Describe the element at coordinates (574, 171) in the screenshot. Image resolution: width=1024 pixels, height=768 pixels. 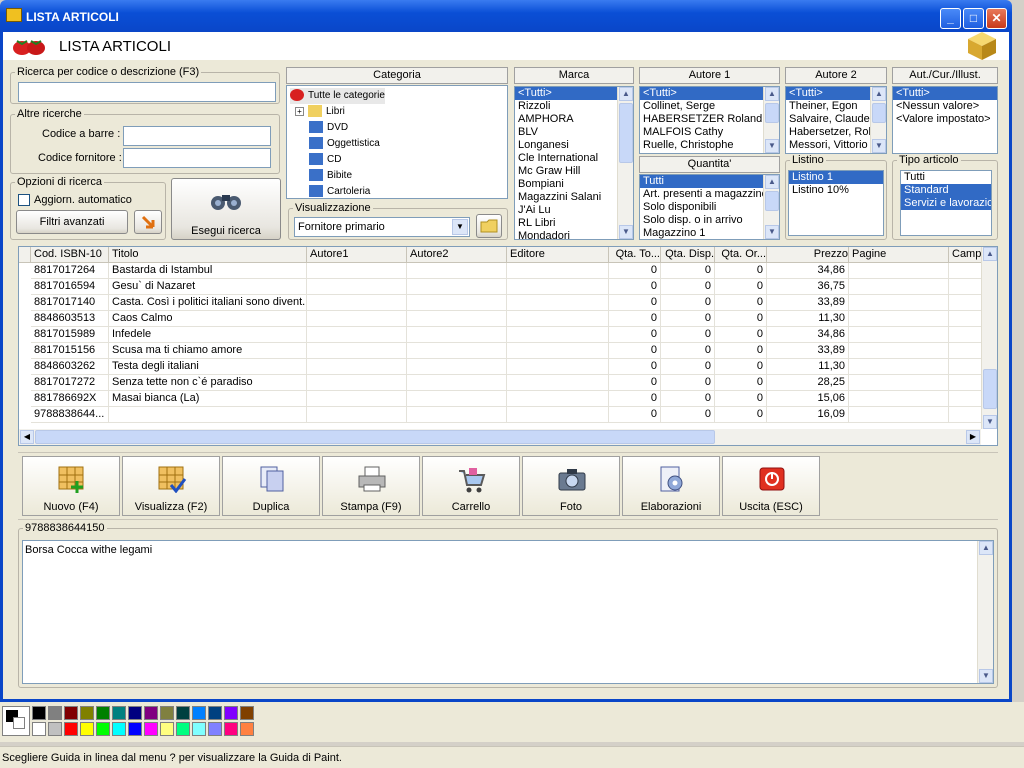
I see `marca-item: Mc Graw Hill` at that location.